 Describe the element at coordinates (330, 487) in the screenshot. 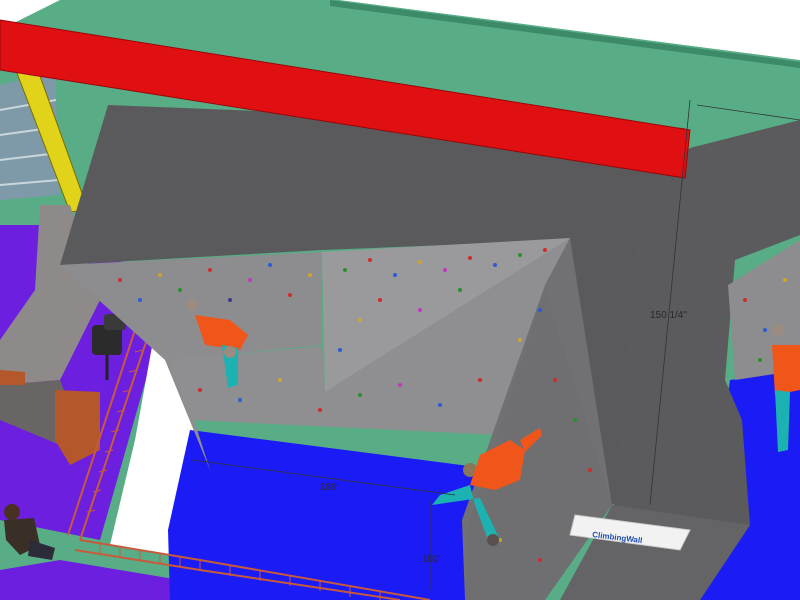

I see `dimension-width-label: 189"` at that location.